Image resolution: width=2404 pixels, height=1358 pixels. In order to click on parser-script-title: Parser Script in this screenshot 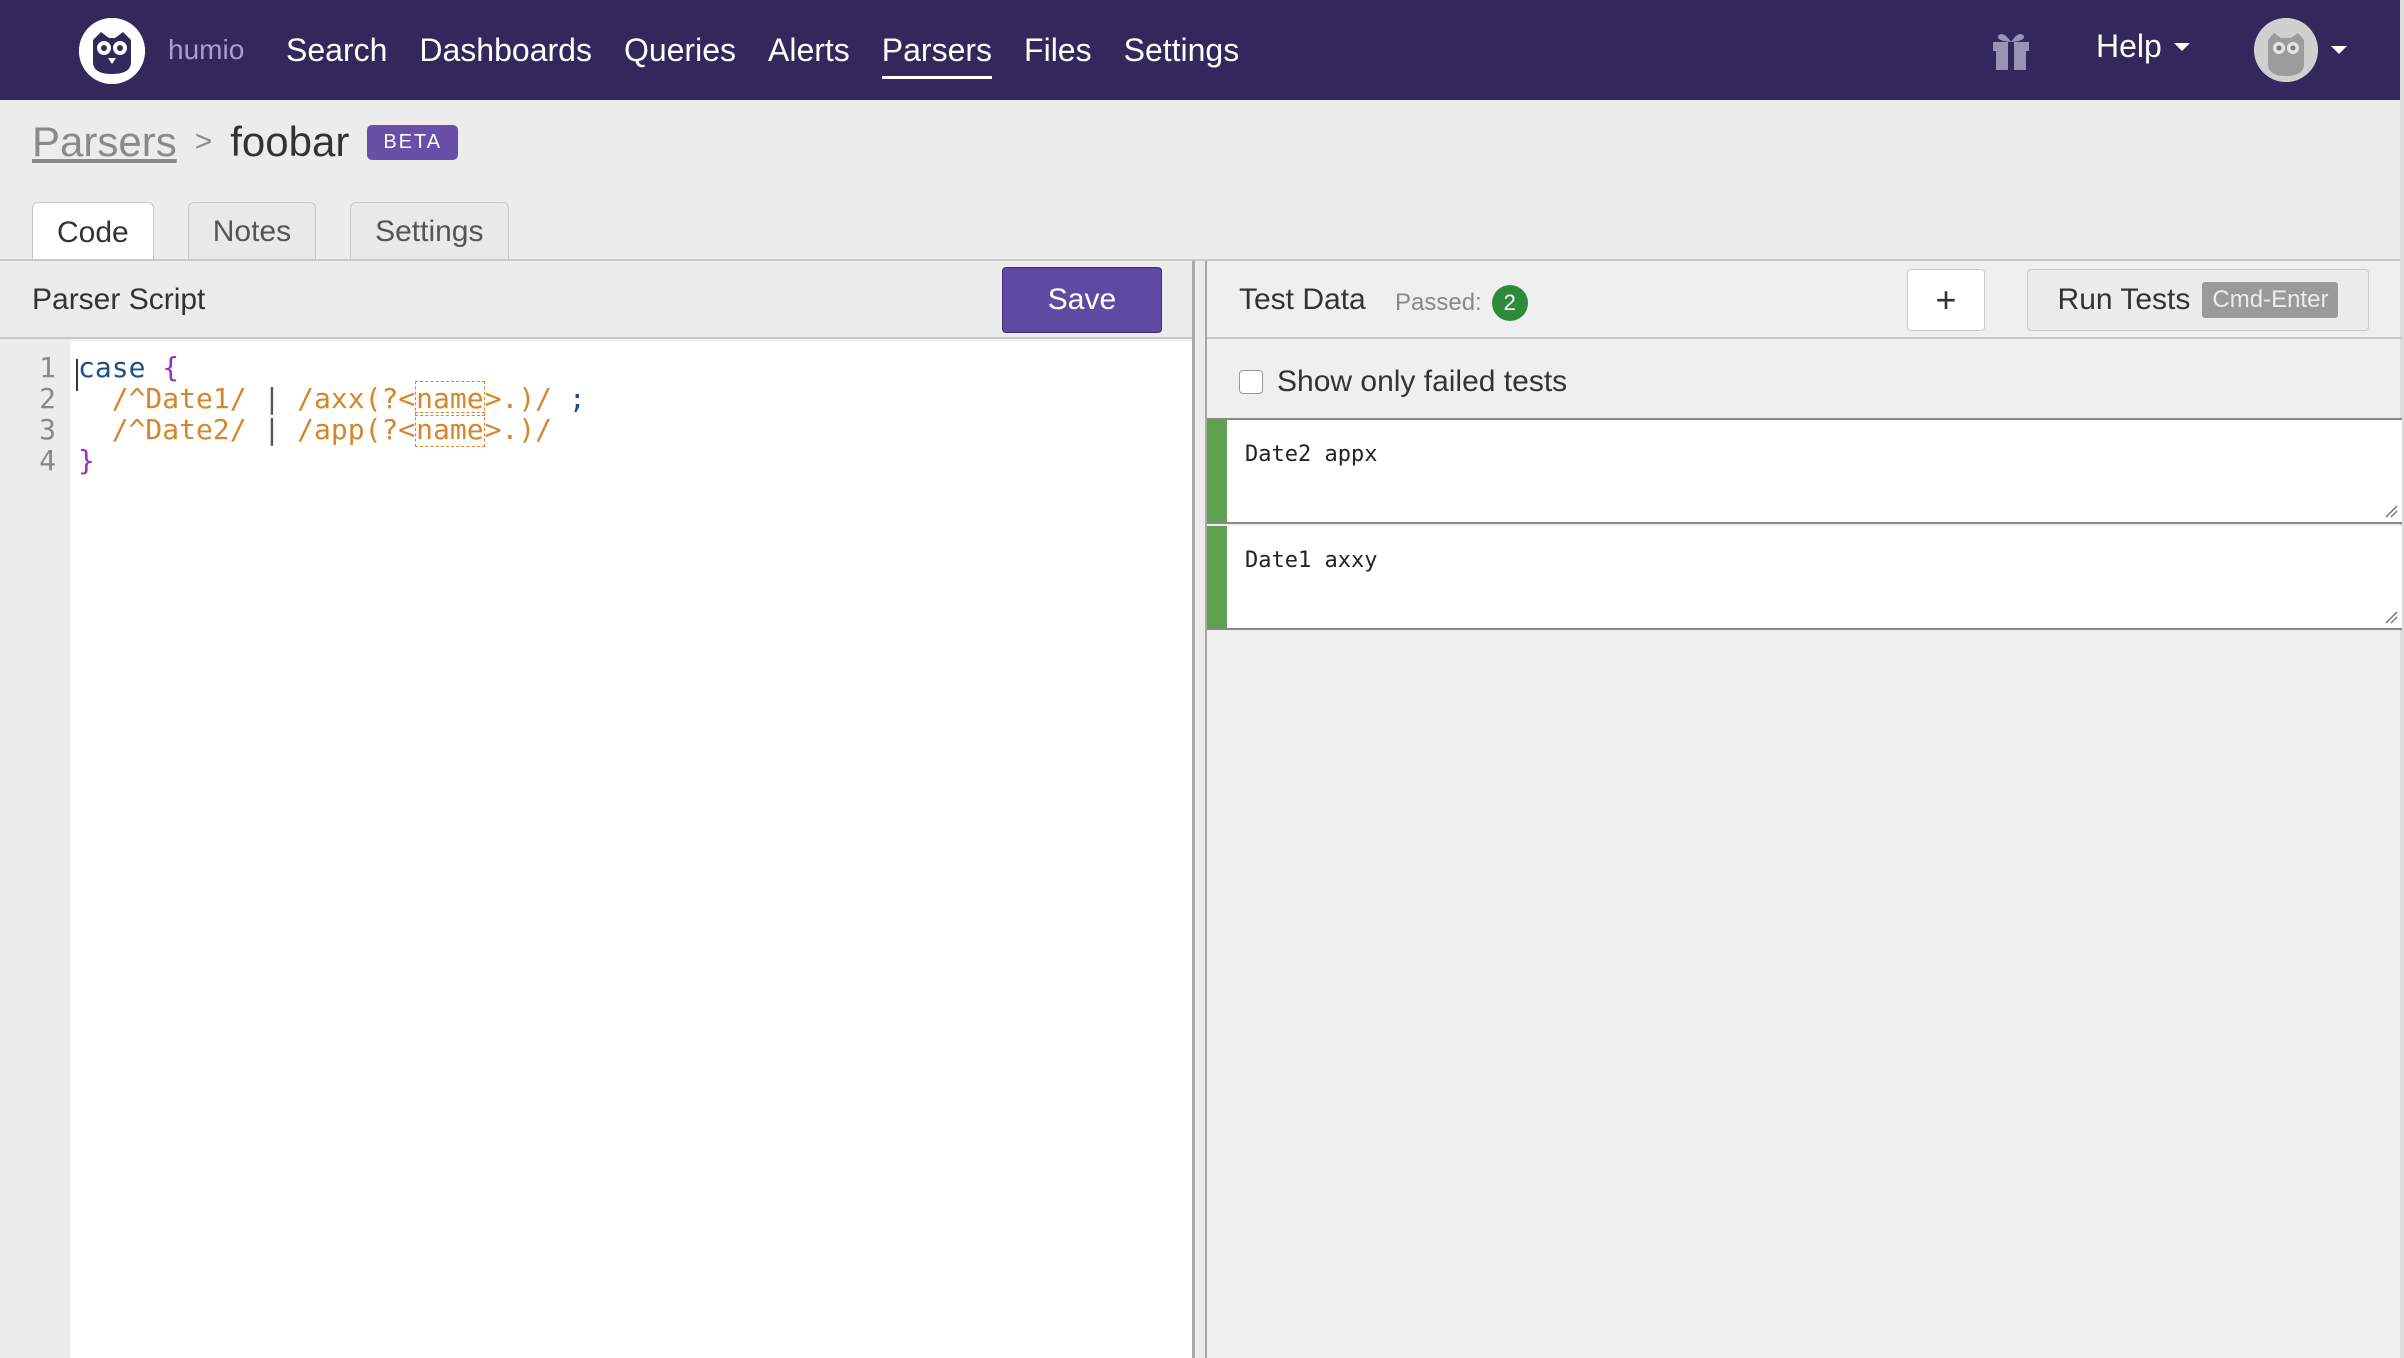, I will do `click(119, 299)`.